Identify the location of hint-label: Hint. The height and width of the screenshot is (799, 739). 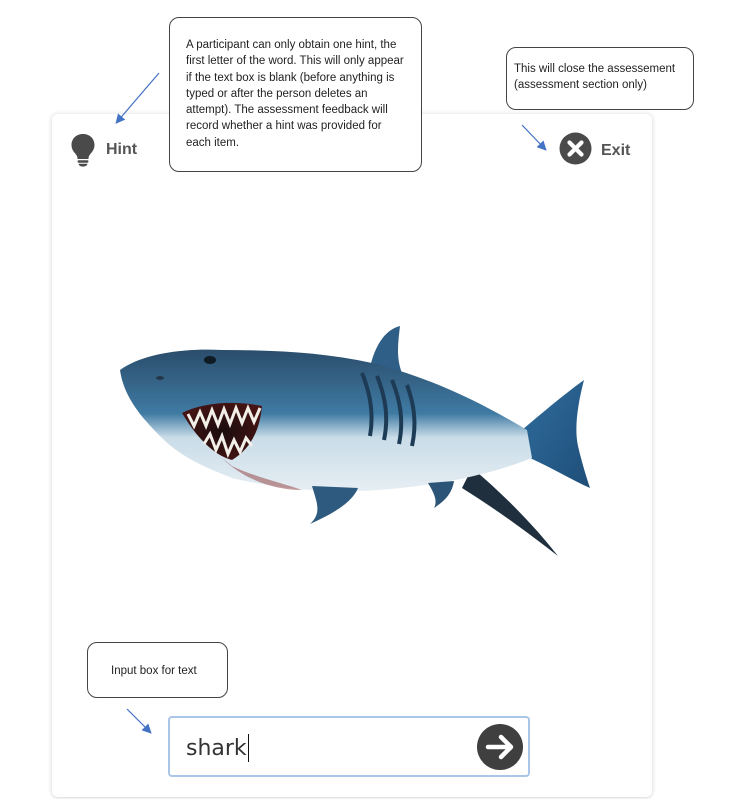
(122, 149).